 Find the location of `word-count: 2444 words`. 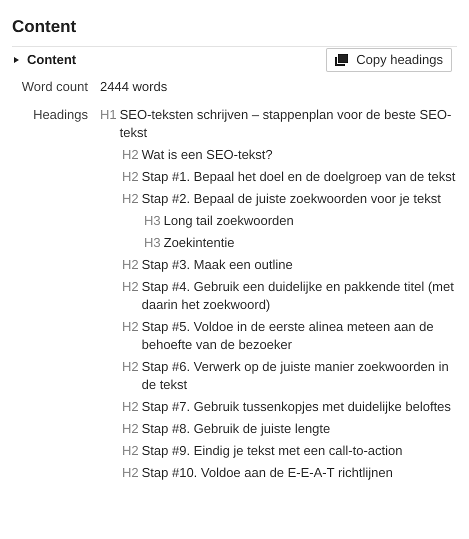

word-count: 2444 words is located at coordinates (134, 87).